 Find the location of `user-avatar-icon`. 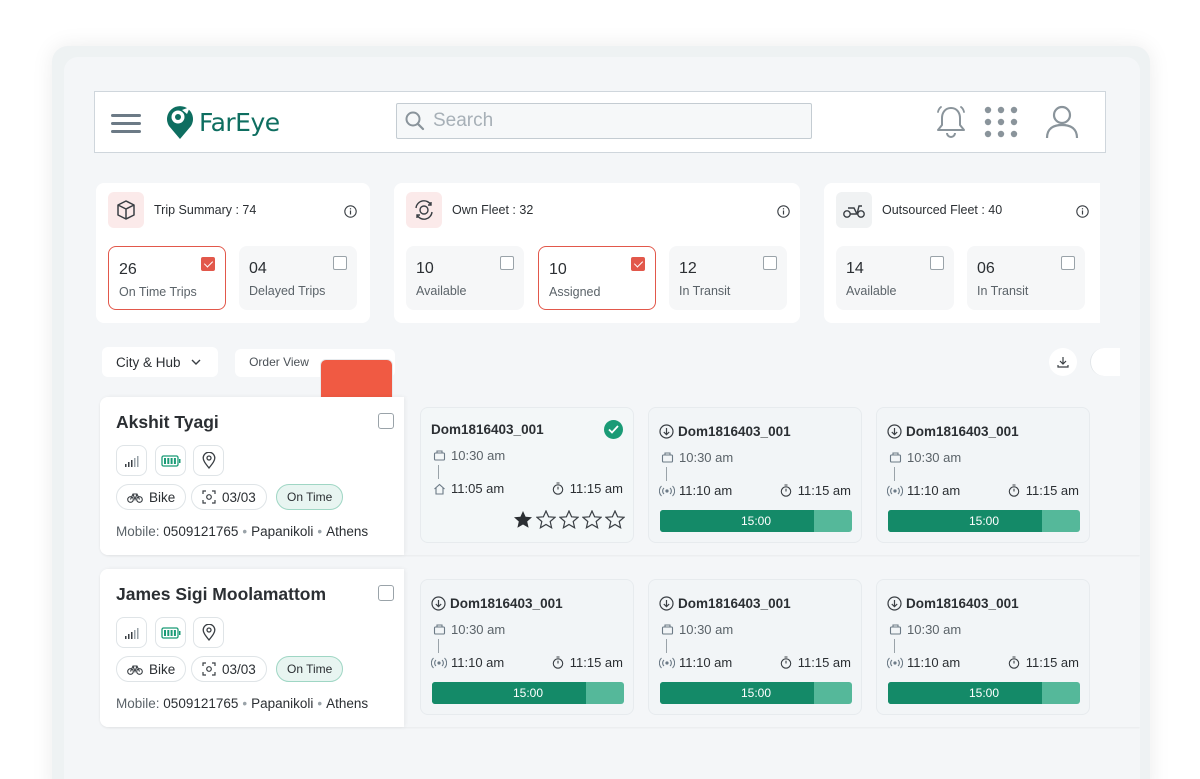

user-avatar-icon is located at coordinates (1062, 122).